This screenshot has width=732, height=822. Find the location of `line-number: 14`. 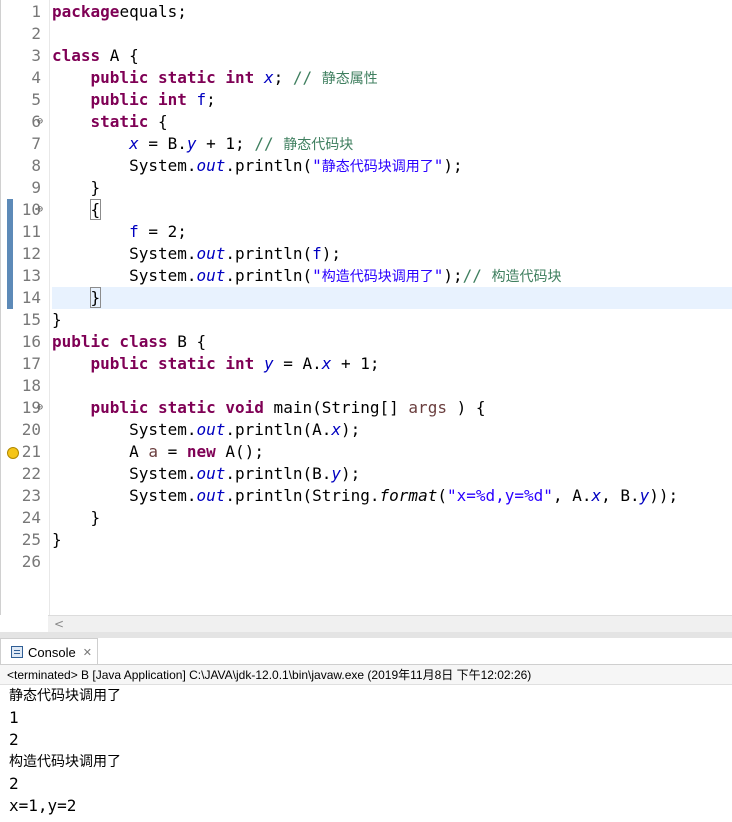

line-number: 14 is located at coordinates (31, 297).